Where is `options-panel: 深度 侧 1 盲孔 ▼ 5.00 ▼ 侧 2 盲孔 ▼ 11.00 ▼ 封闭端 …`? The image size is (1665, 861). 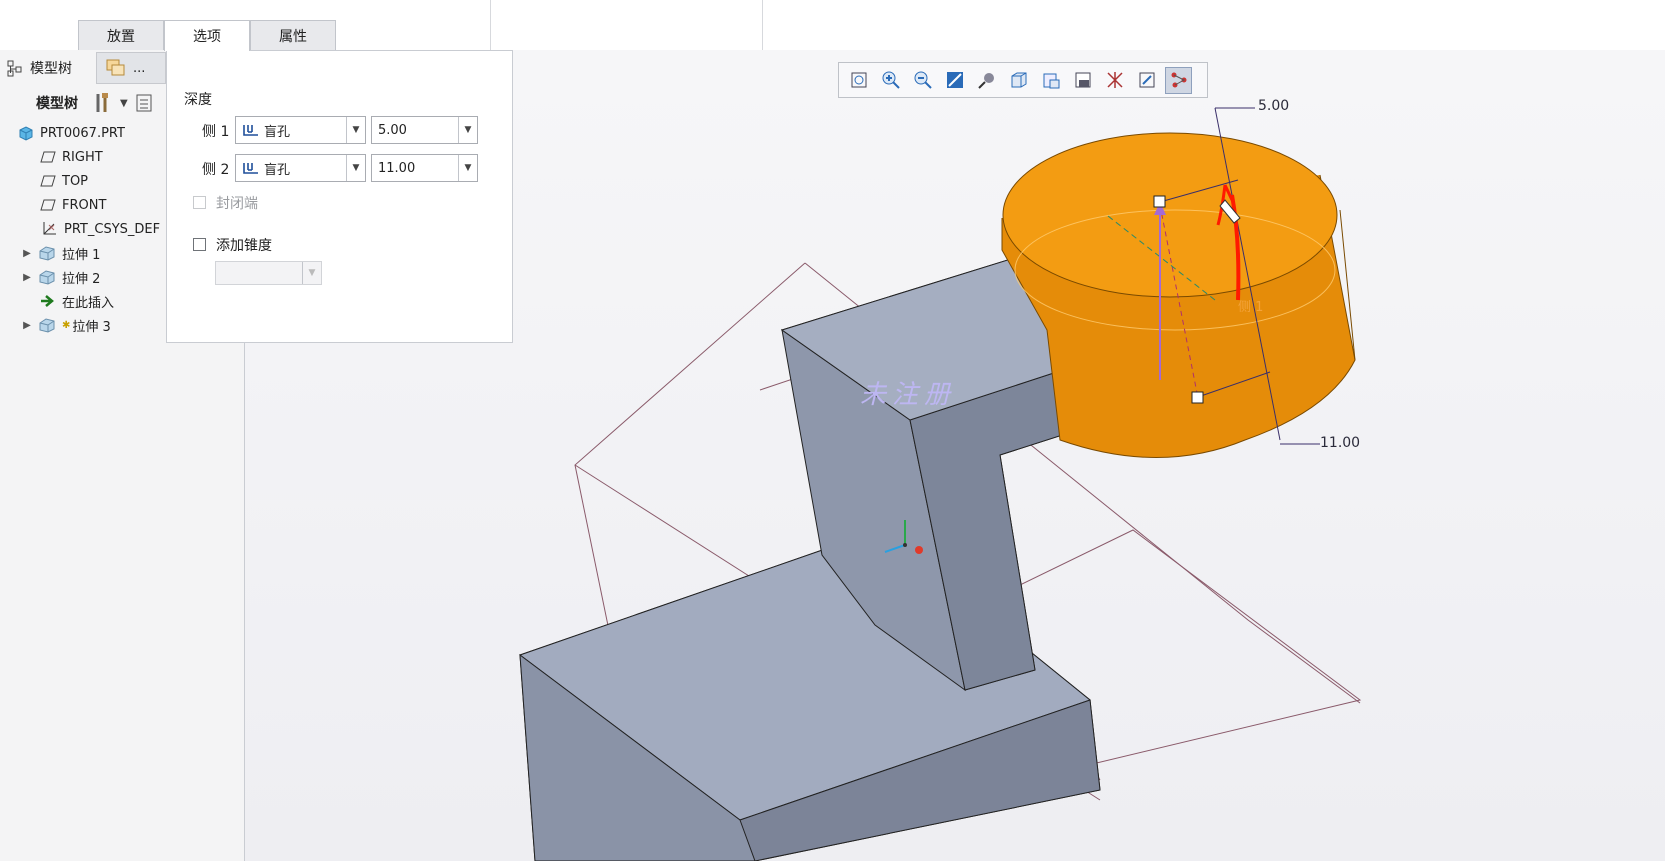 options-panel: 深度 侧 1 盲孔 ▼ 5.00 ▼ 侧 2 盲孔 ▼ 11.00 ▼ 封闭端 … is located at coordinates (339, 196).